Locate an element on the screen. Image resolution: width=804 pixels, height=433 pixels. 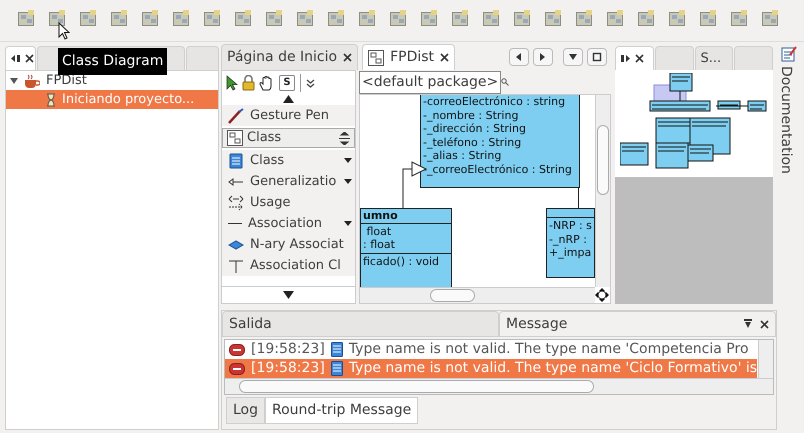
search-icon is located at coordinates (505, 82).